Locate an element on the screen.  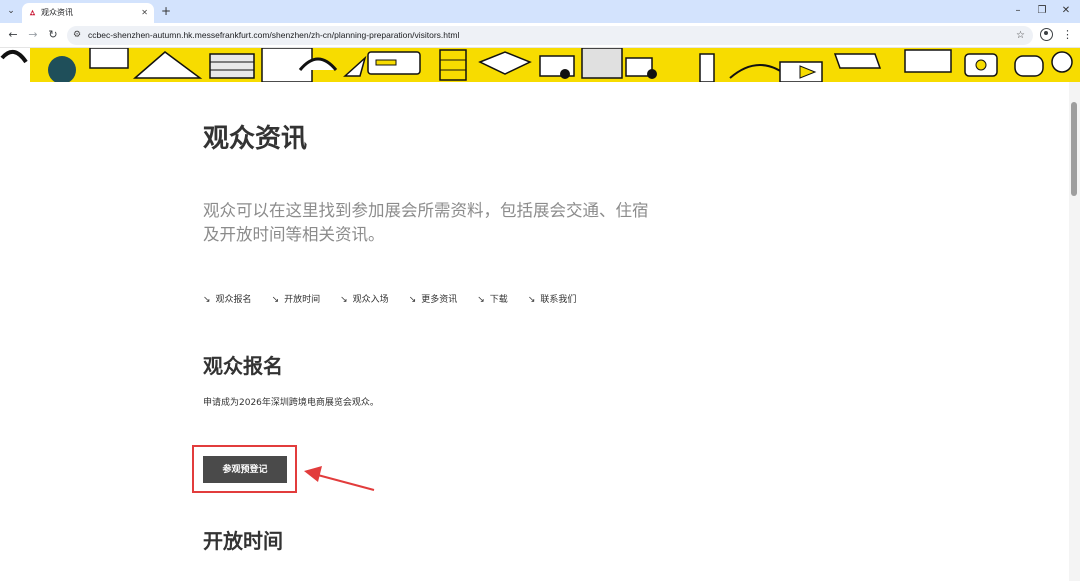
anchor-nav: ↘ 观众报名 ↘ 开放时间 ↘ 观众入场 ↘ 更多资讯 ↘ 下载 ↘ 联系我们 is located at coordinates (399, 300).